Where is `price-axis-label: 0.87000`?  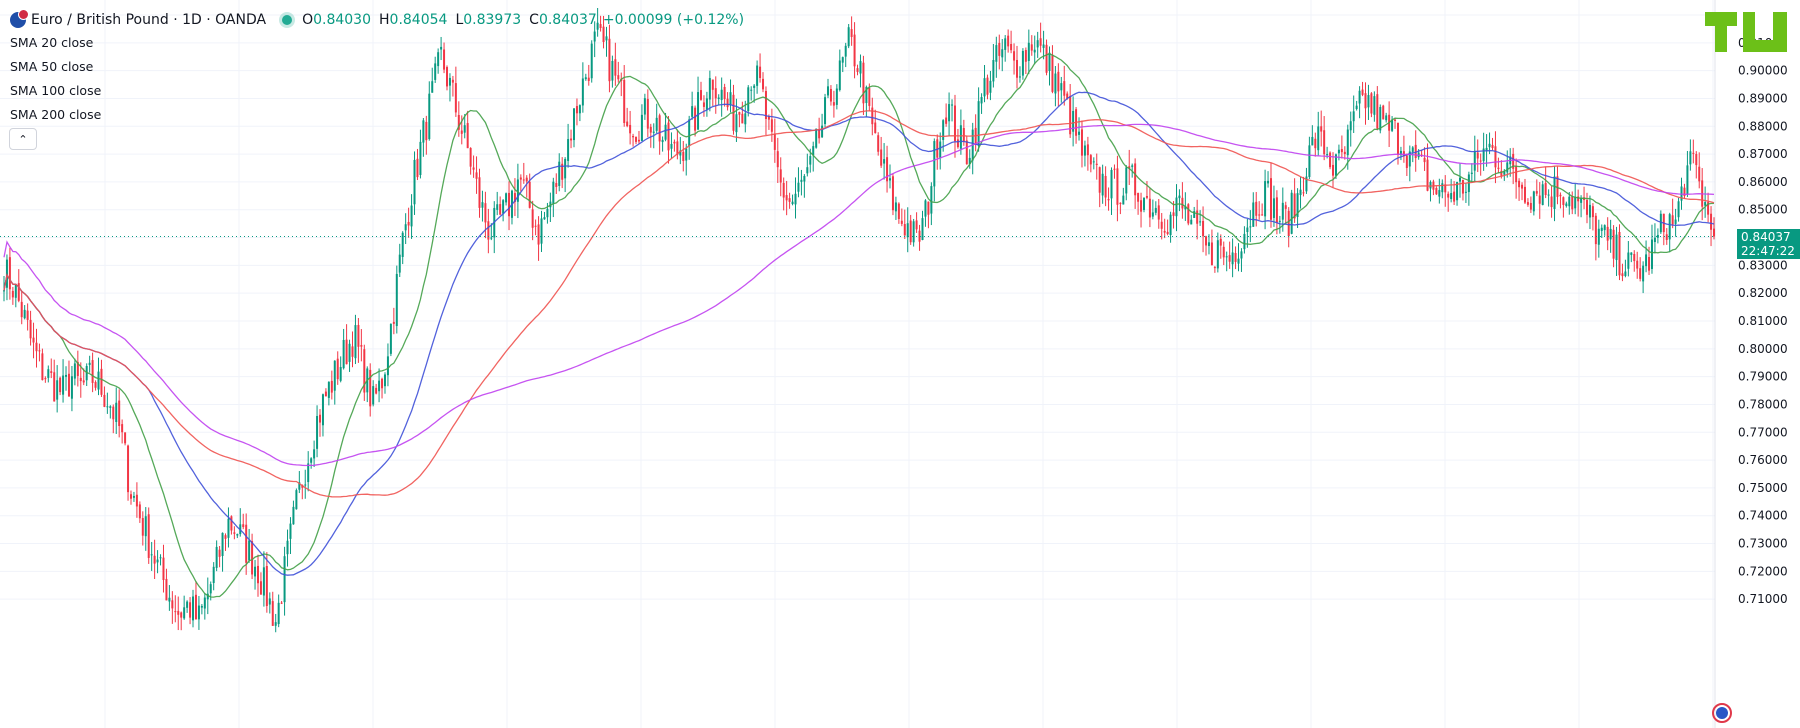 price-axis-label: 0.87000 is located at coordinates (1763, 154).